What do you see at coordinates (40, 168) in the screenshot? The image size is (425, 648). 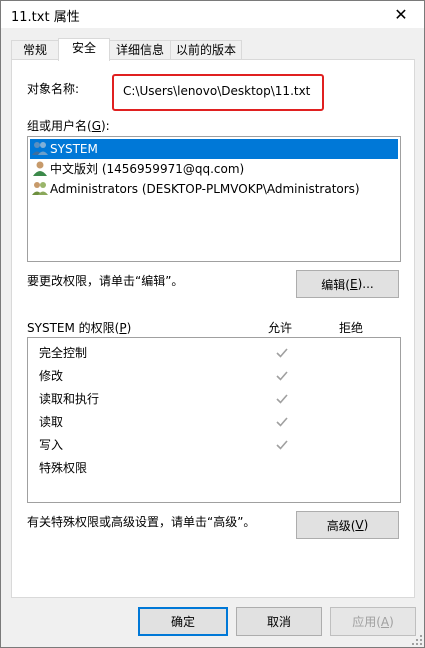 I see `user-icon` at bounding box center [40, 168].